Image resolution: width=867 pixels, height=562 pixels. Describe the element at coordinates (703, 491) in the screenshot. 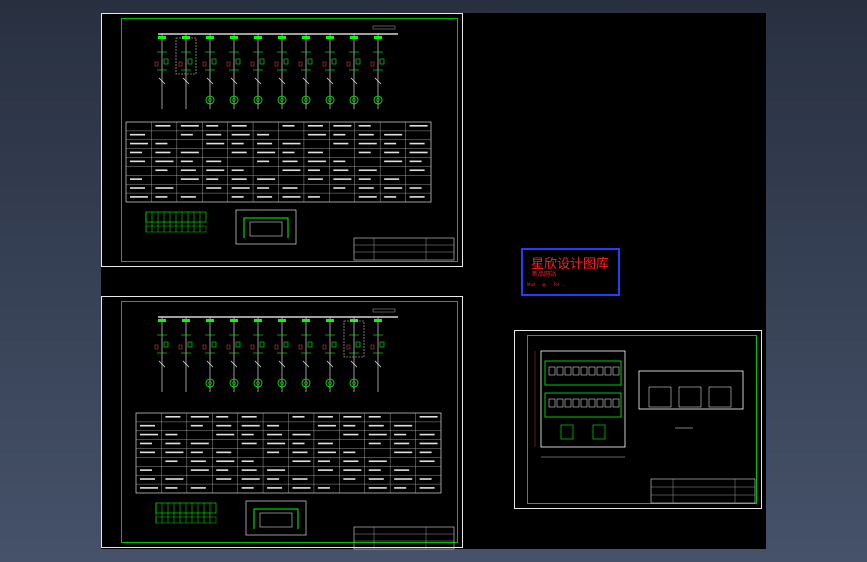

I see `title-block` at that location.